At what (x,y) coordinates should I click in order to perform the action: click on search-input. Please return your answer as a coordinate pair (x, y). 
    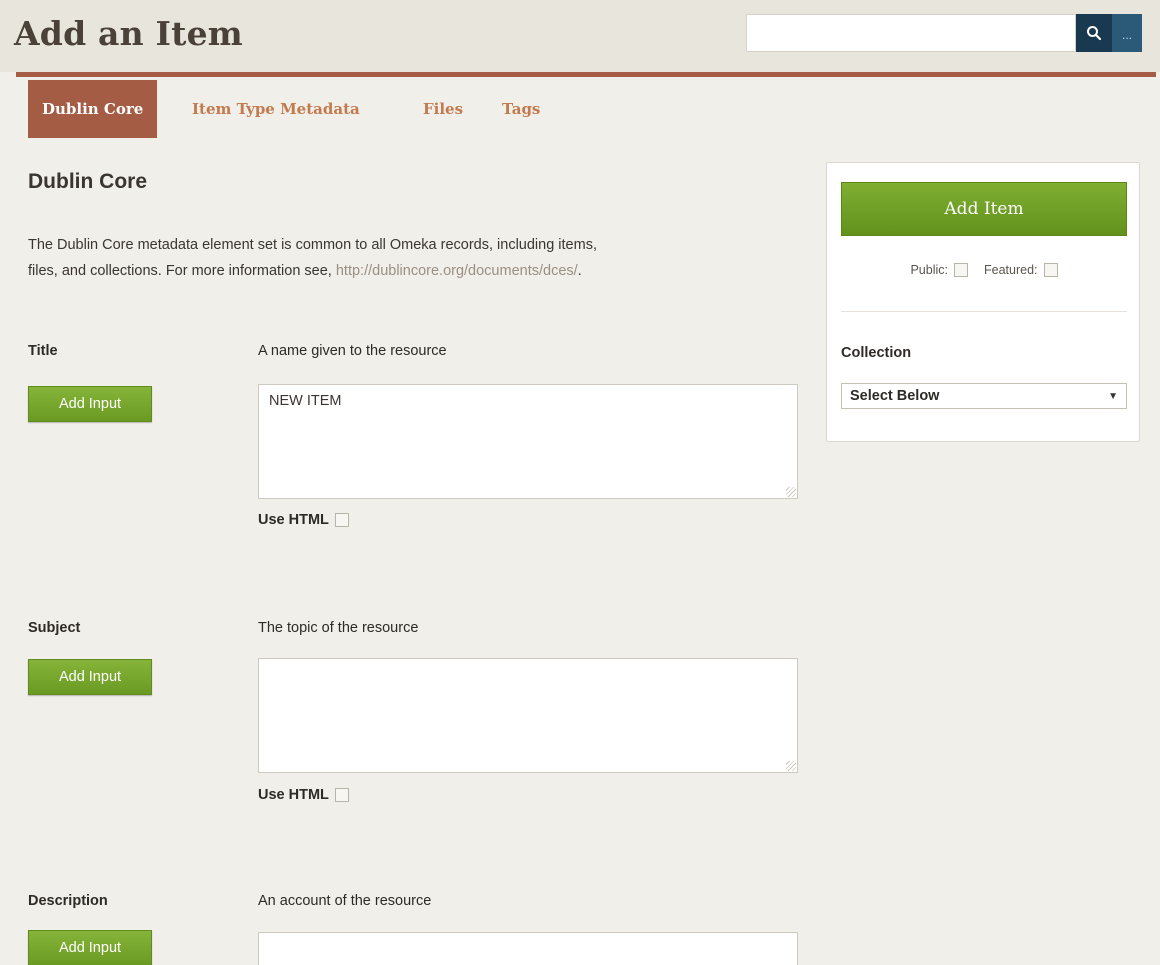
    Looking at the image, I should click on (911, 33).